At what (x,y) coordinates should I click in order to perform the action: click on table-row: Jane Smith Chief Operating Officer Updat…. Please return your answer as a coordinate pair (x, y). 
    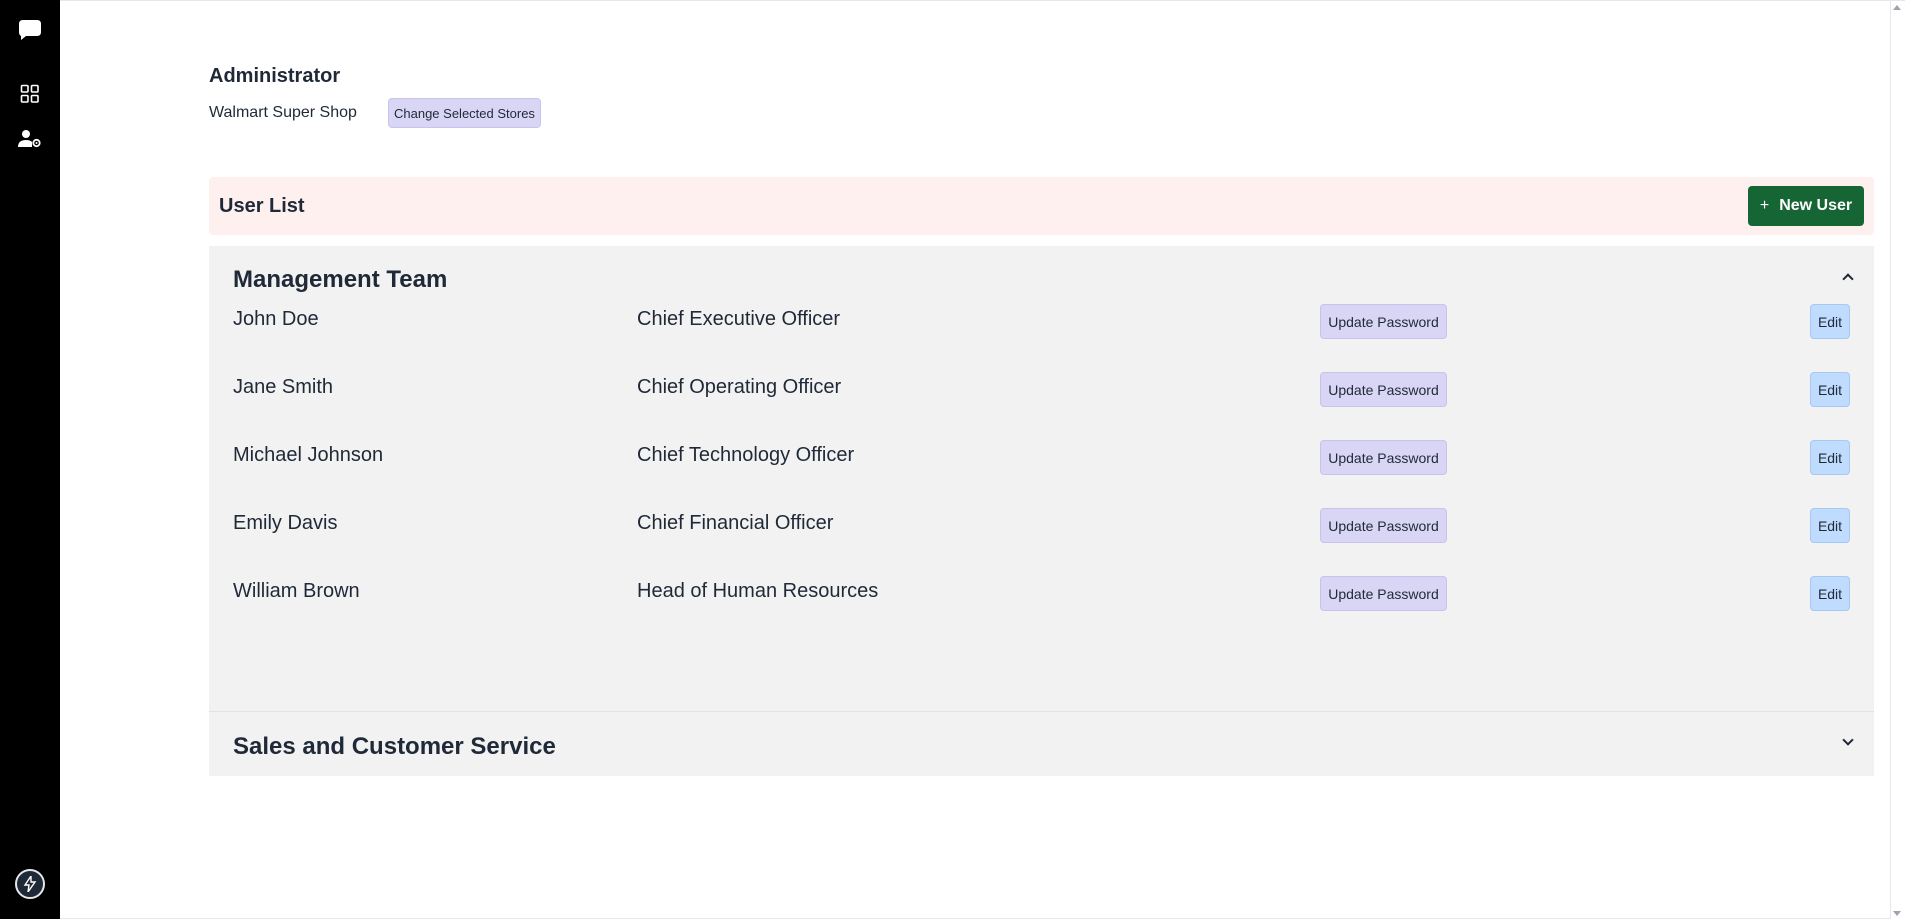
    Looking at the image, I should click on (1041, 408).